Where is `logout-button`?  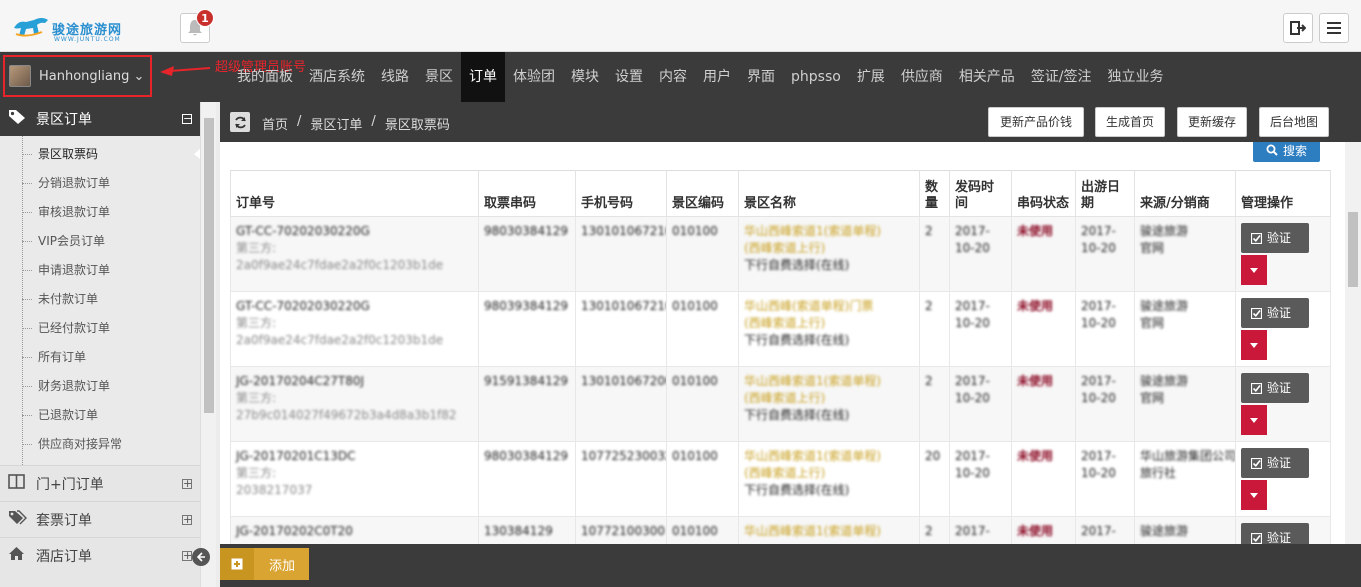 logout-button is located at coordinates (1298, 28).